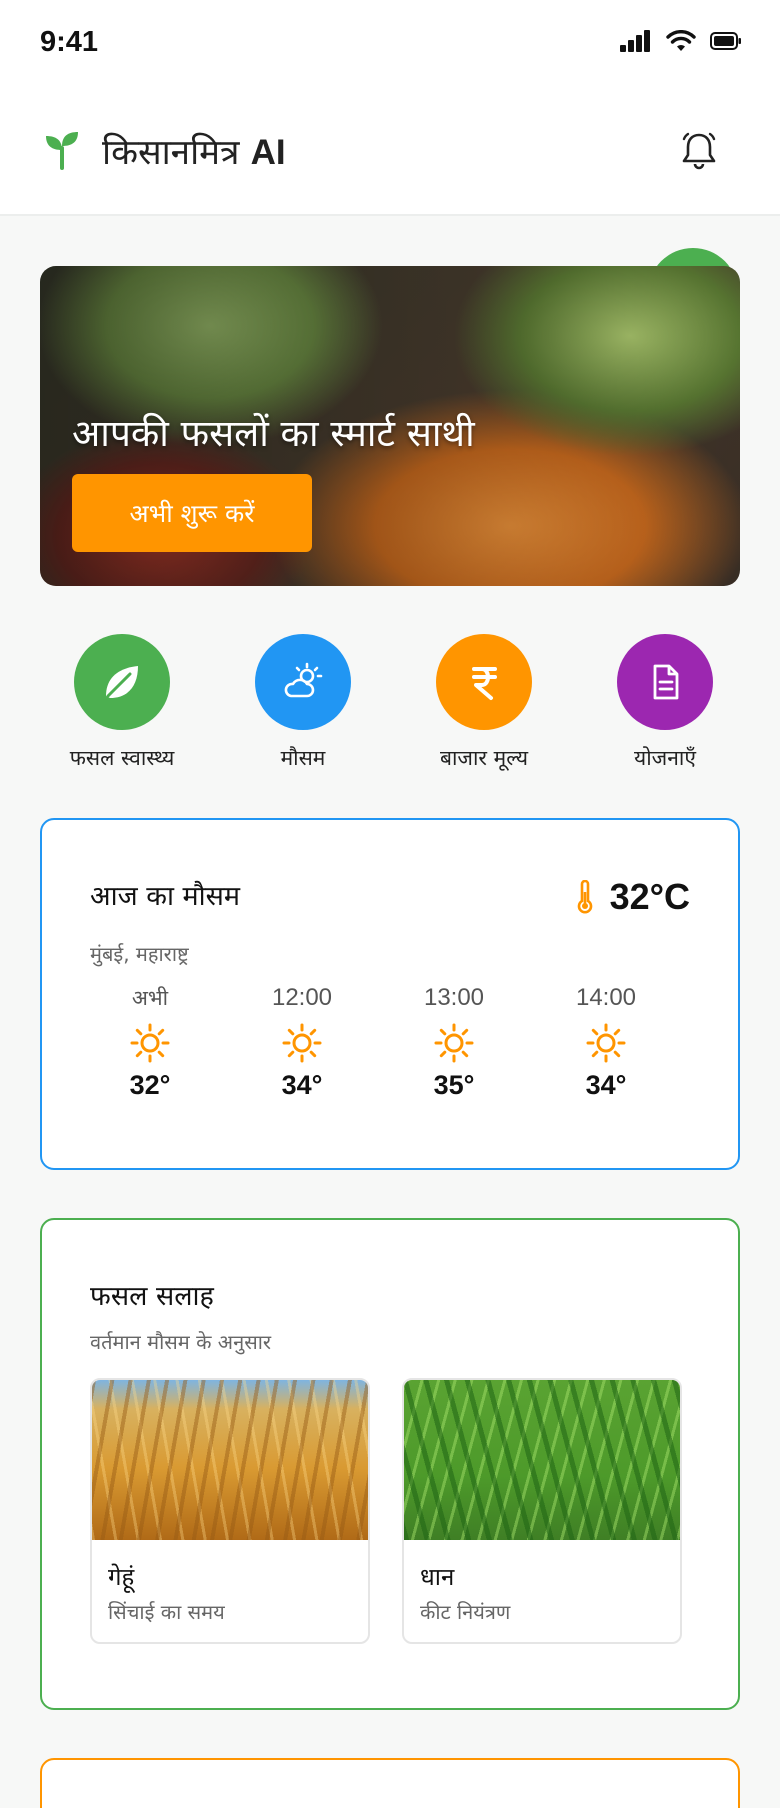  I want to click on next-card-partial, so click(390, 1783).